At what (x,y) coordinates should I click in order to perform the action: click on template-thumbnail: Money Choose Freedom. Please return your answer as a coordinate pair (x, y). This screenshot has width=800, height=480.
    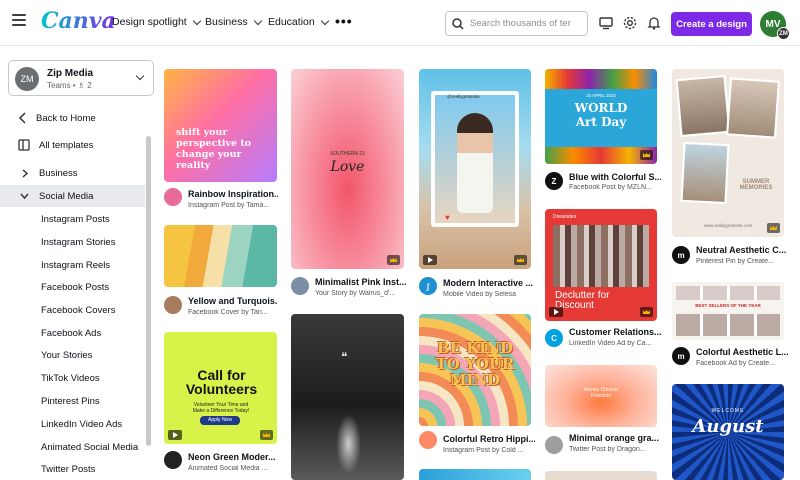
    Looking at the image, I should click on (601, 396).